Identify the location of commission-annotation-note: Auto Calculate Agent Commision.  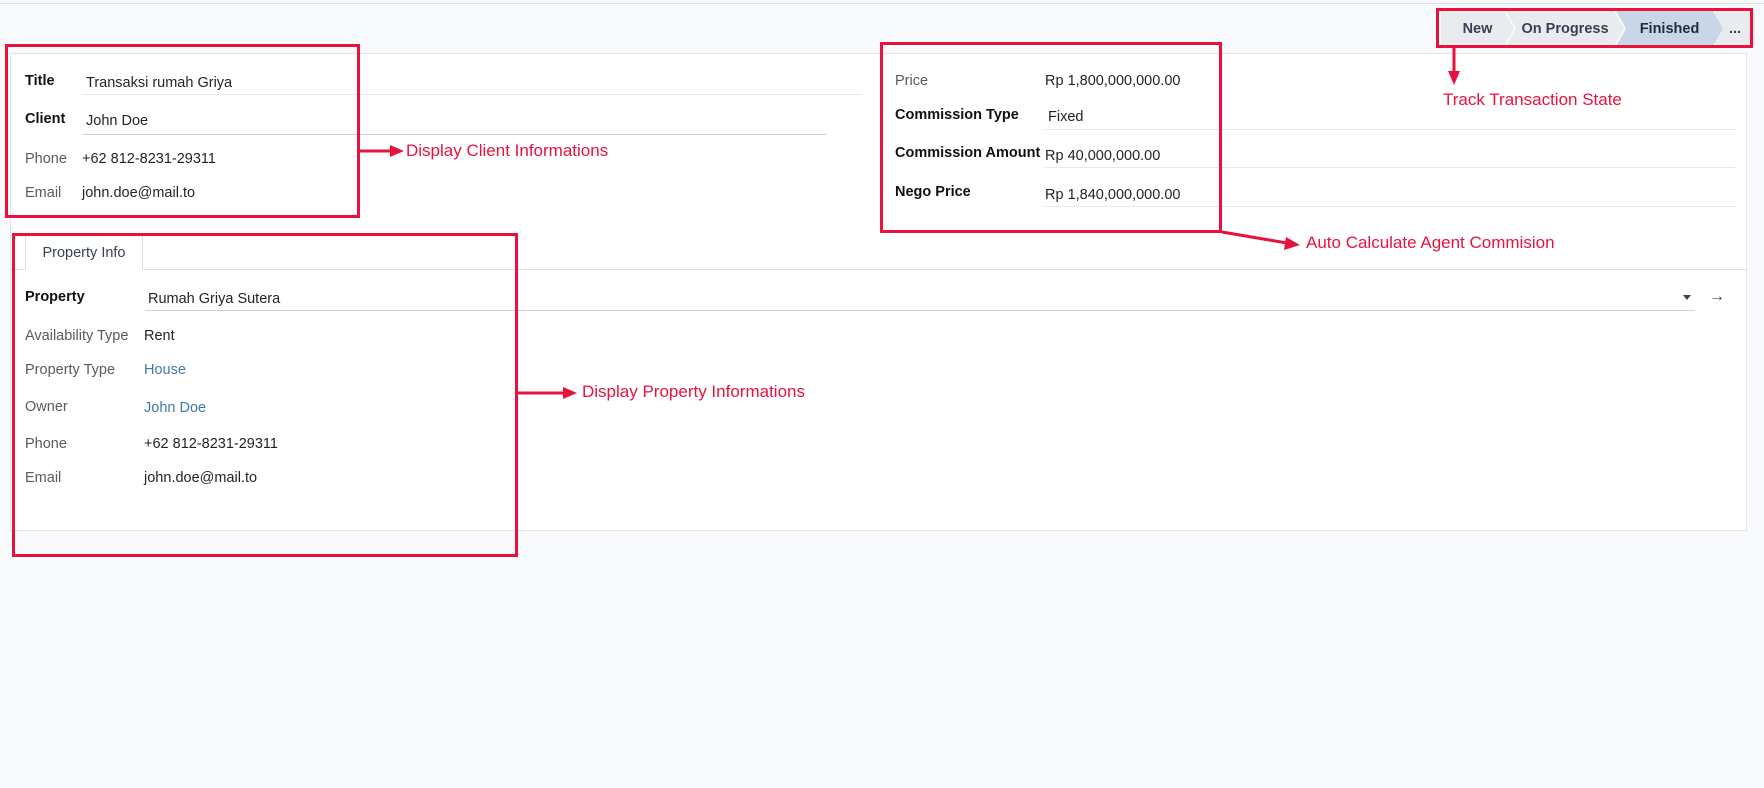
(1430, 242).